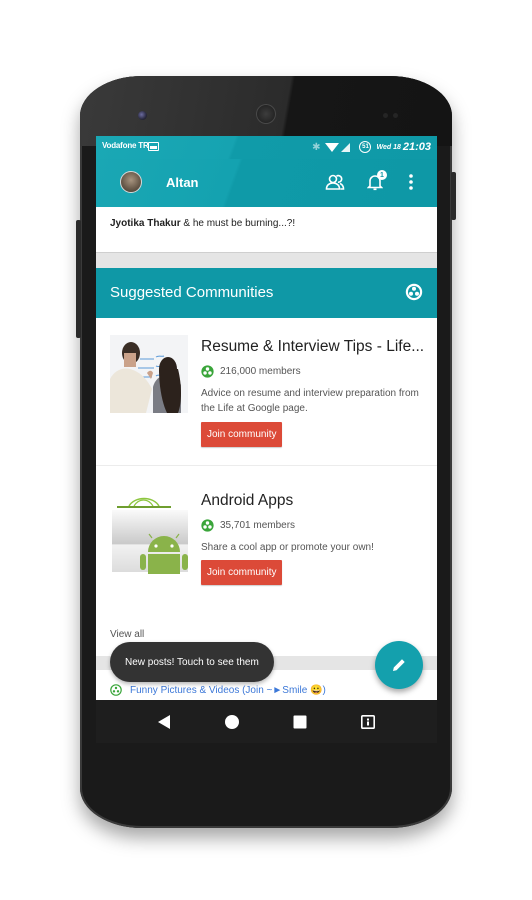  What do you see at coordinates (266, 147) in the screenshot?
I see `status-bar: Vodafone TR ✱ 51 Wed 18 21:03` at bounding box center [266, 147].